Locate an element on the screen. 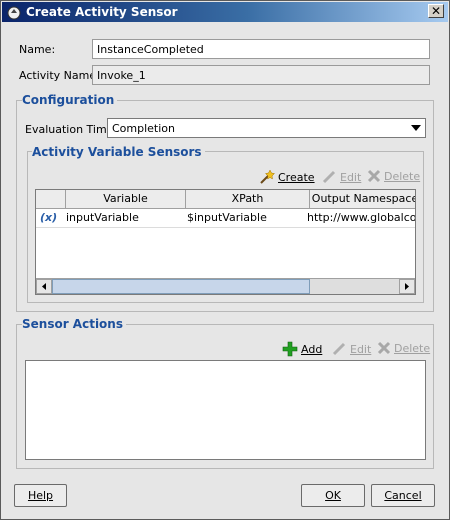 This screenshot has width=450, height=520. help-label: Help is located at coordinates (40, 495).